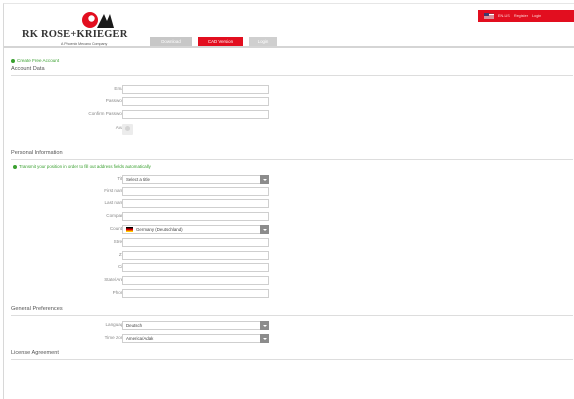  Describe the element at coordinates (292, 280) in the screenshot. I see `state-row: State/Area *` at that location.